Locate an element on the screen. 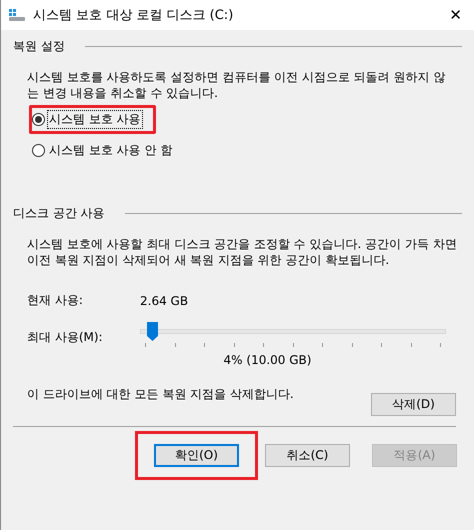 The image size is (474, 530). close-button: ✕ is located at coordinates (455, 15).